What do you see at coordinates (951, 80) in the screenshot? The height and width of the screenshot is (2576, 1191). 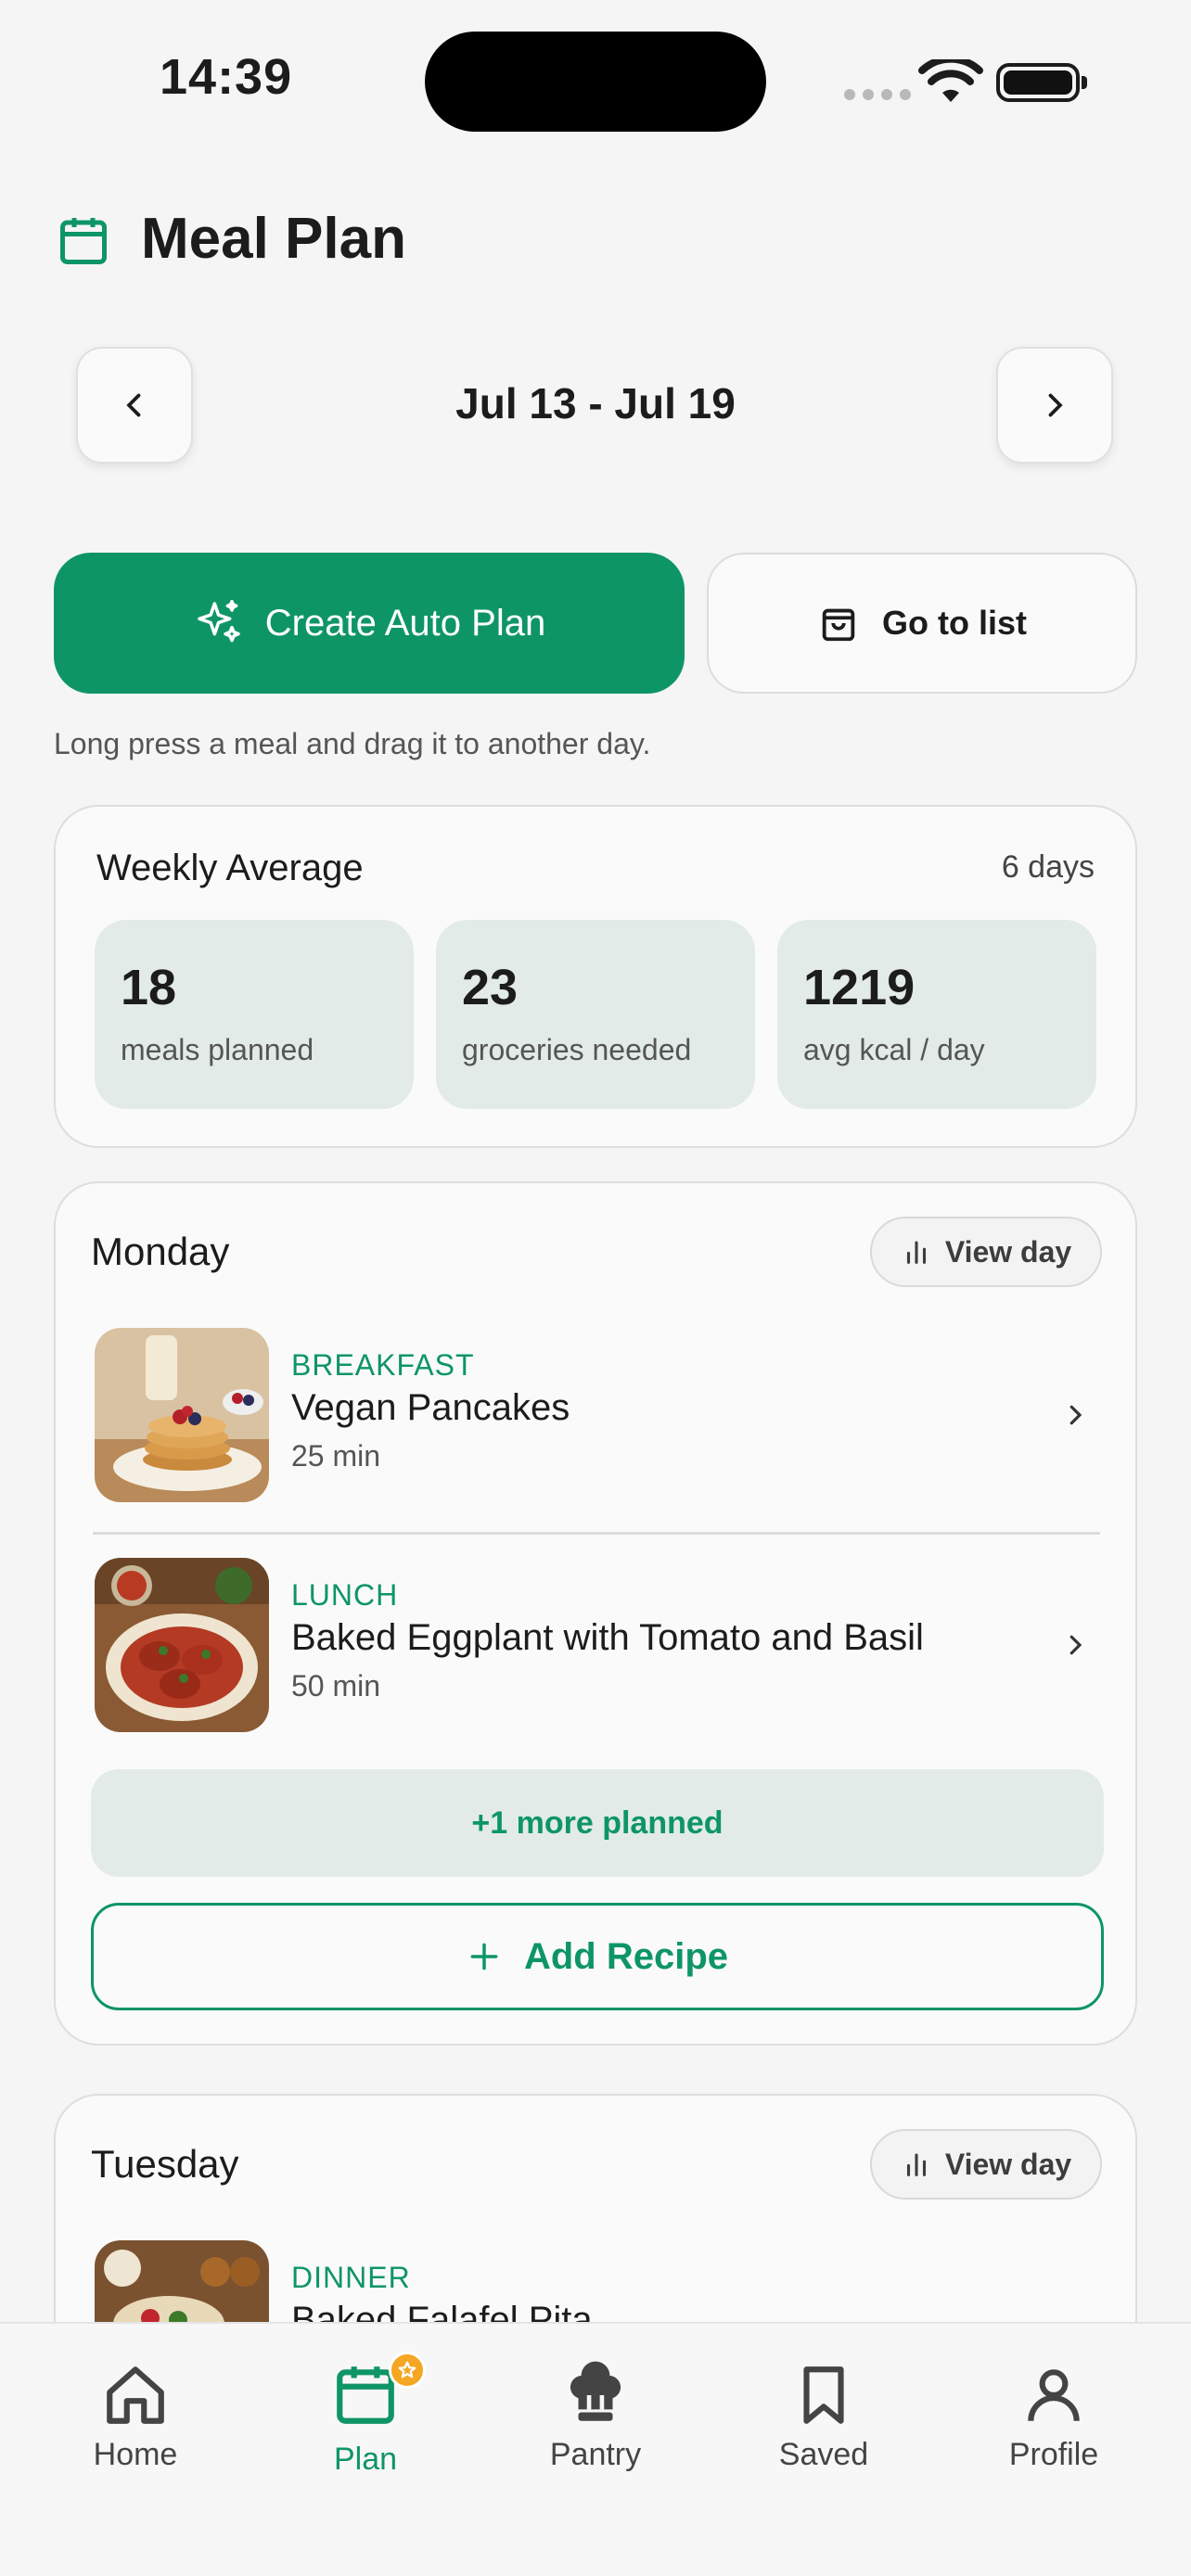 I see `wifi-icon` at bounding box center [951, 80].